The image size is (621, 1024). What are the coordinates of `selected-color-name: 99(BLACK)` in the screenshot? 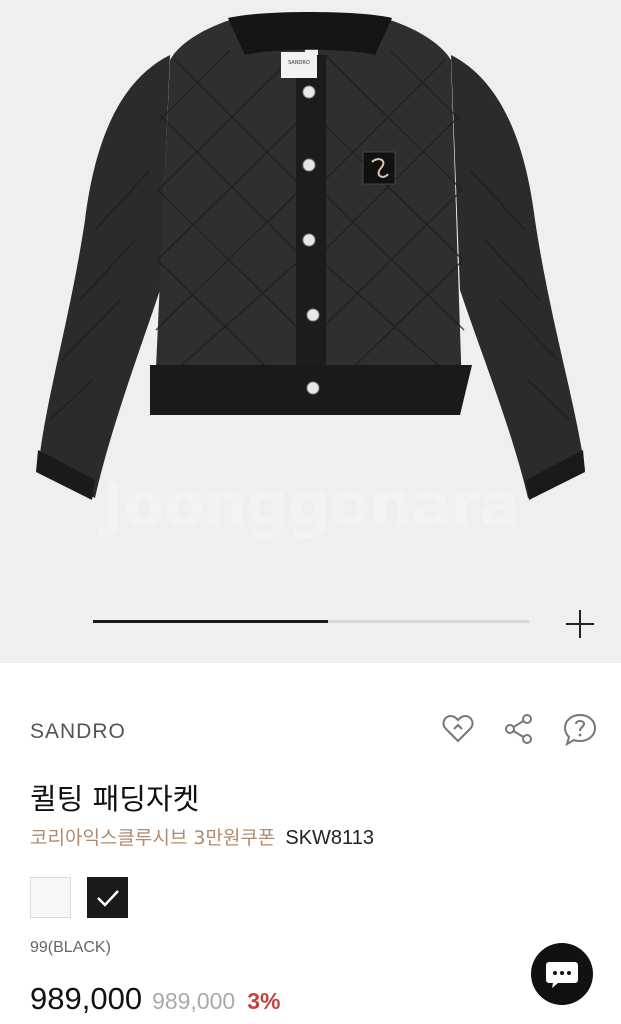 It's located at (70, 947).